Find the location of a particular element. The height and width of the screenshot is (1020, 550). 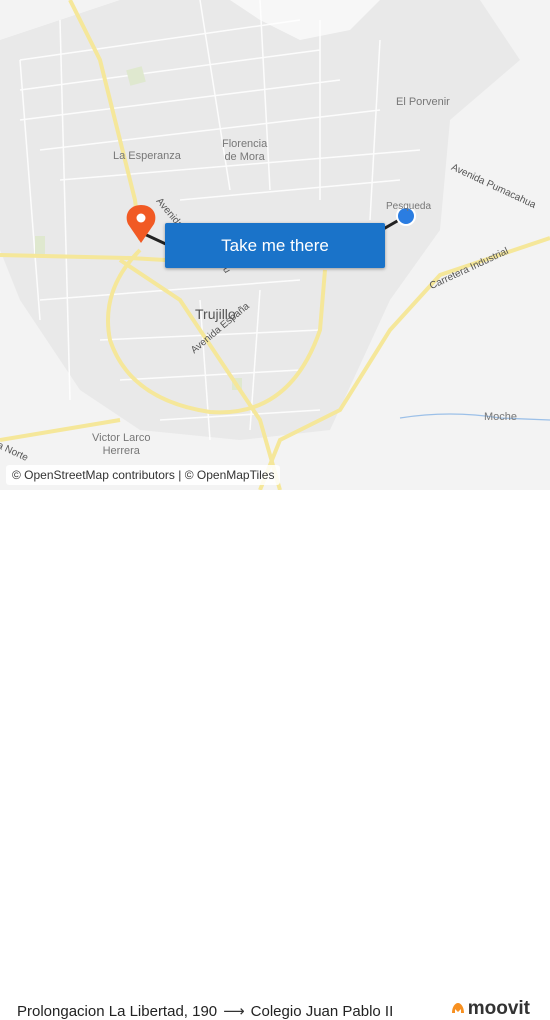

place-victor-larco-herrera: Victor Larco Herrera is located at coordinates (121, 444).